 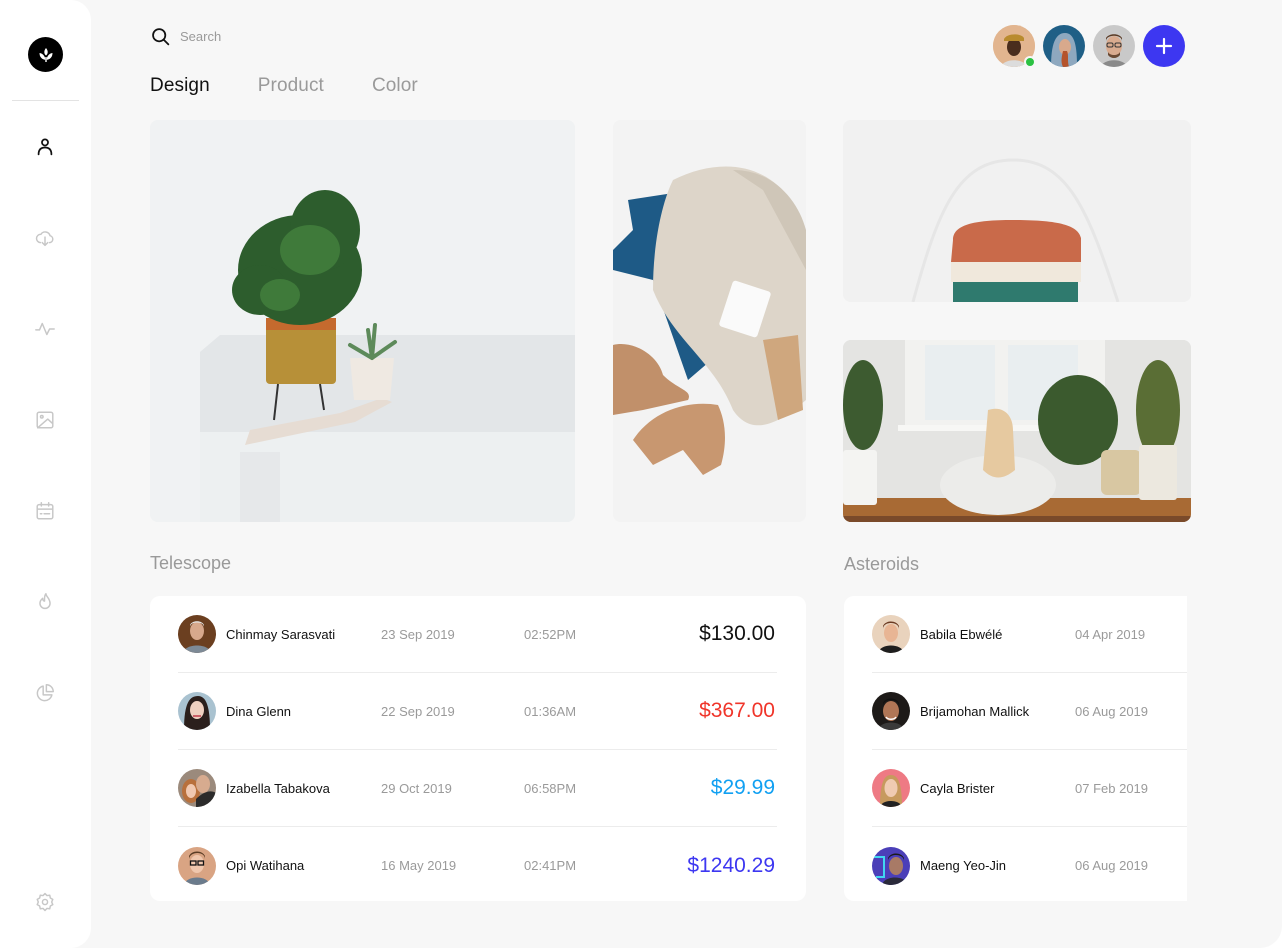 What do you see at coordinates (291, 86) in the screenshot?
I see `tab-product: Product` at bounding box center [291, 86].